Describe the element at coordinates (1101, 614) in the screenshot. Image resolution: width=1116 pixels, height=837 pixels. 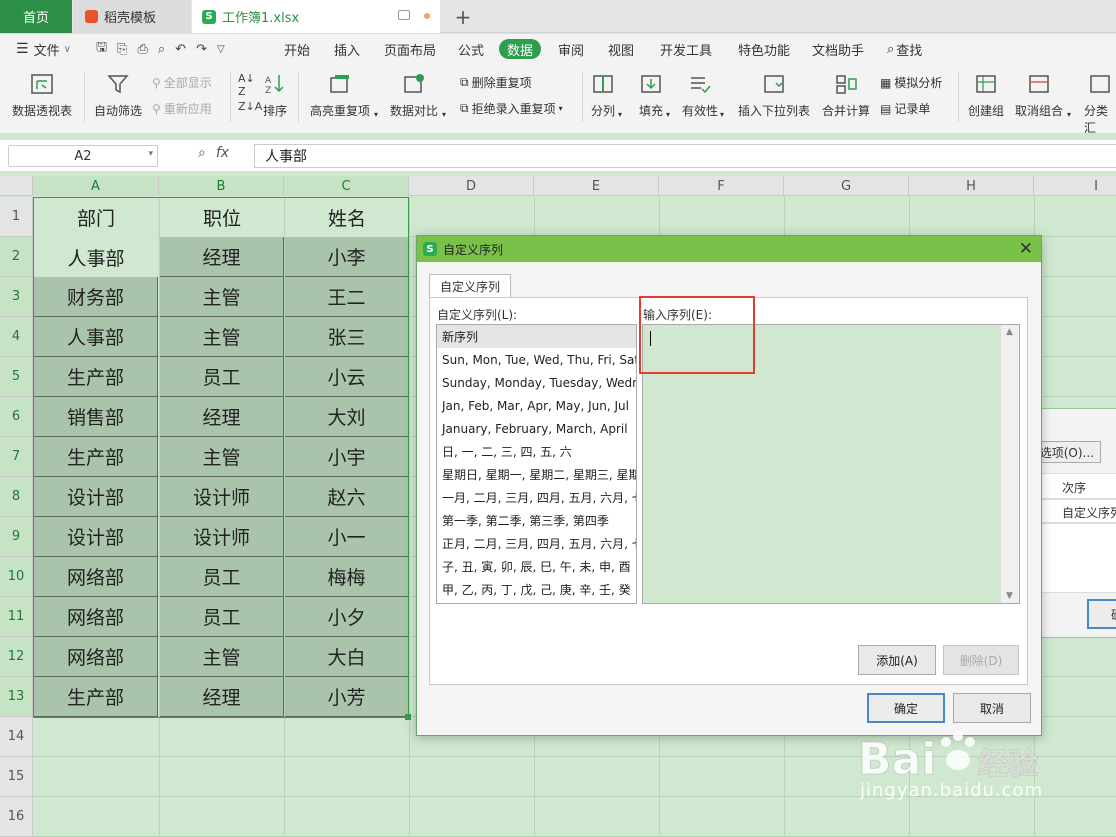
I see `sort-ok-button: 确` at that location.